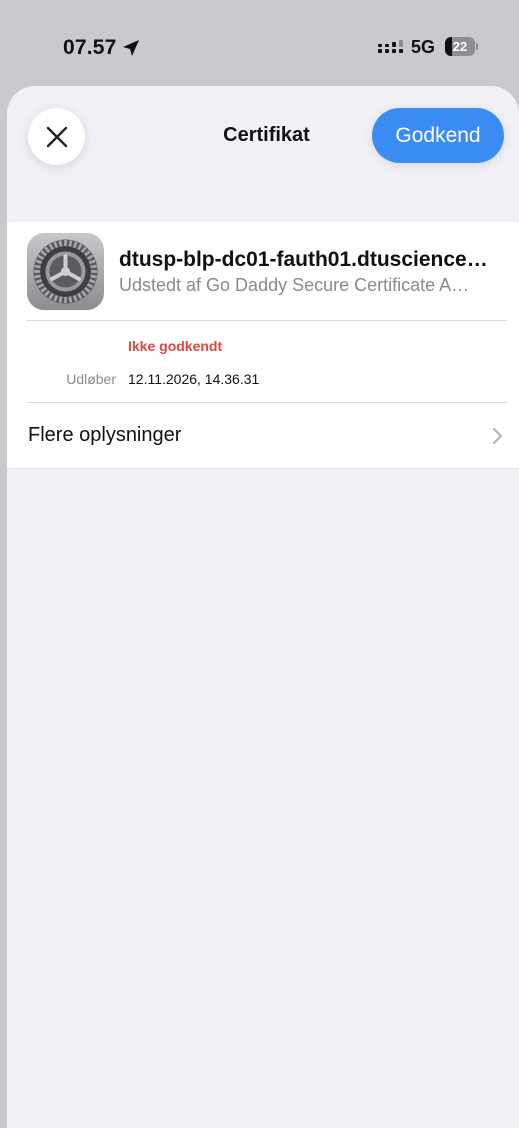 The image size is (519, 1128). What do you see at coordinates (423, 47) in the screenshot?
I see `network-type: 5G` at bounding box center [423, 47].